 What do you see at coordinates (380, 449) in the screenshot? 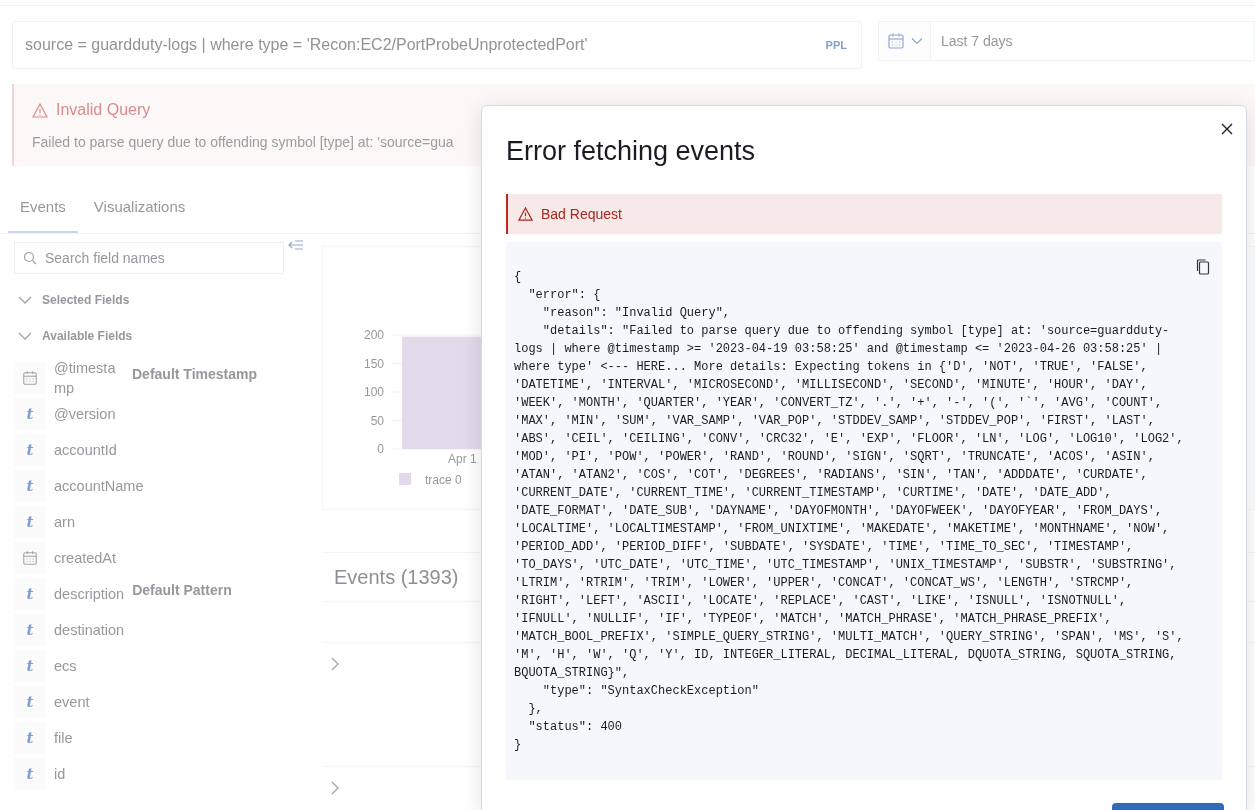
I see `axis-tick-label: 0` at bounding box center [380, 449].